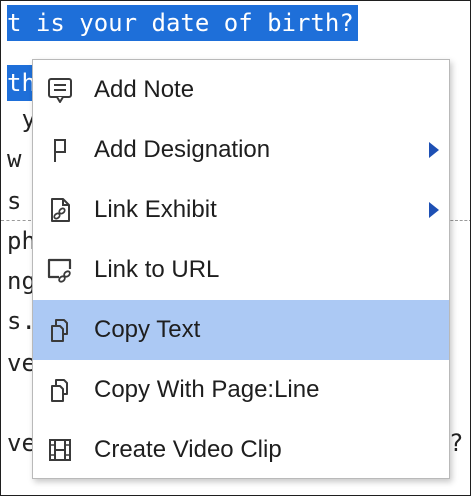  I want to click on menu-item-add-designation: Add Designation, so click(241, 150).